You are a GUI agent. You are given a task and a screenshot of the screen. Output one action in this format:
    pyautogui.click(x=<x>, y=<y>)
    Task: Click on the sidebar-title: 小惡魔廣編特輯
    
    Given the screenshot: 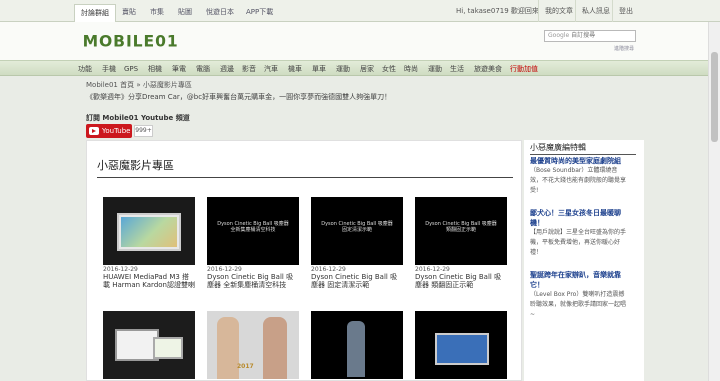 What is the action you would take?
    pyautogui.click(x=558, y=147)
    